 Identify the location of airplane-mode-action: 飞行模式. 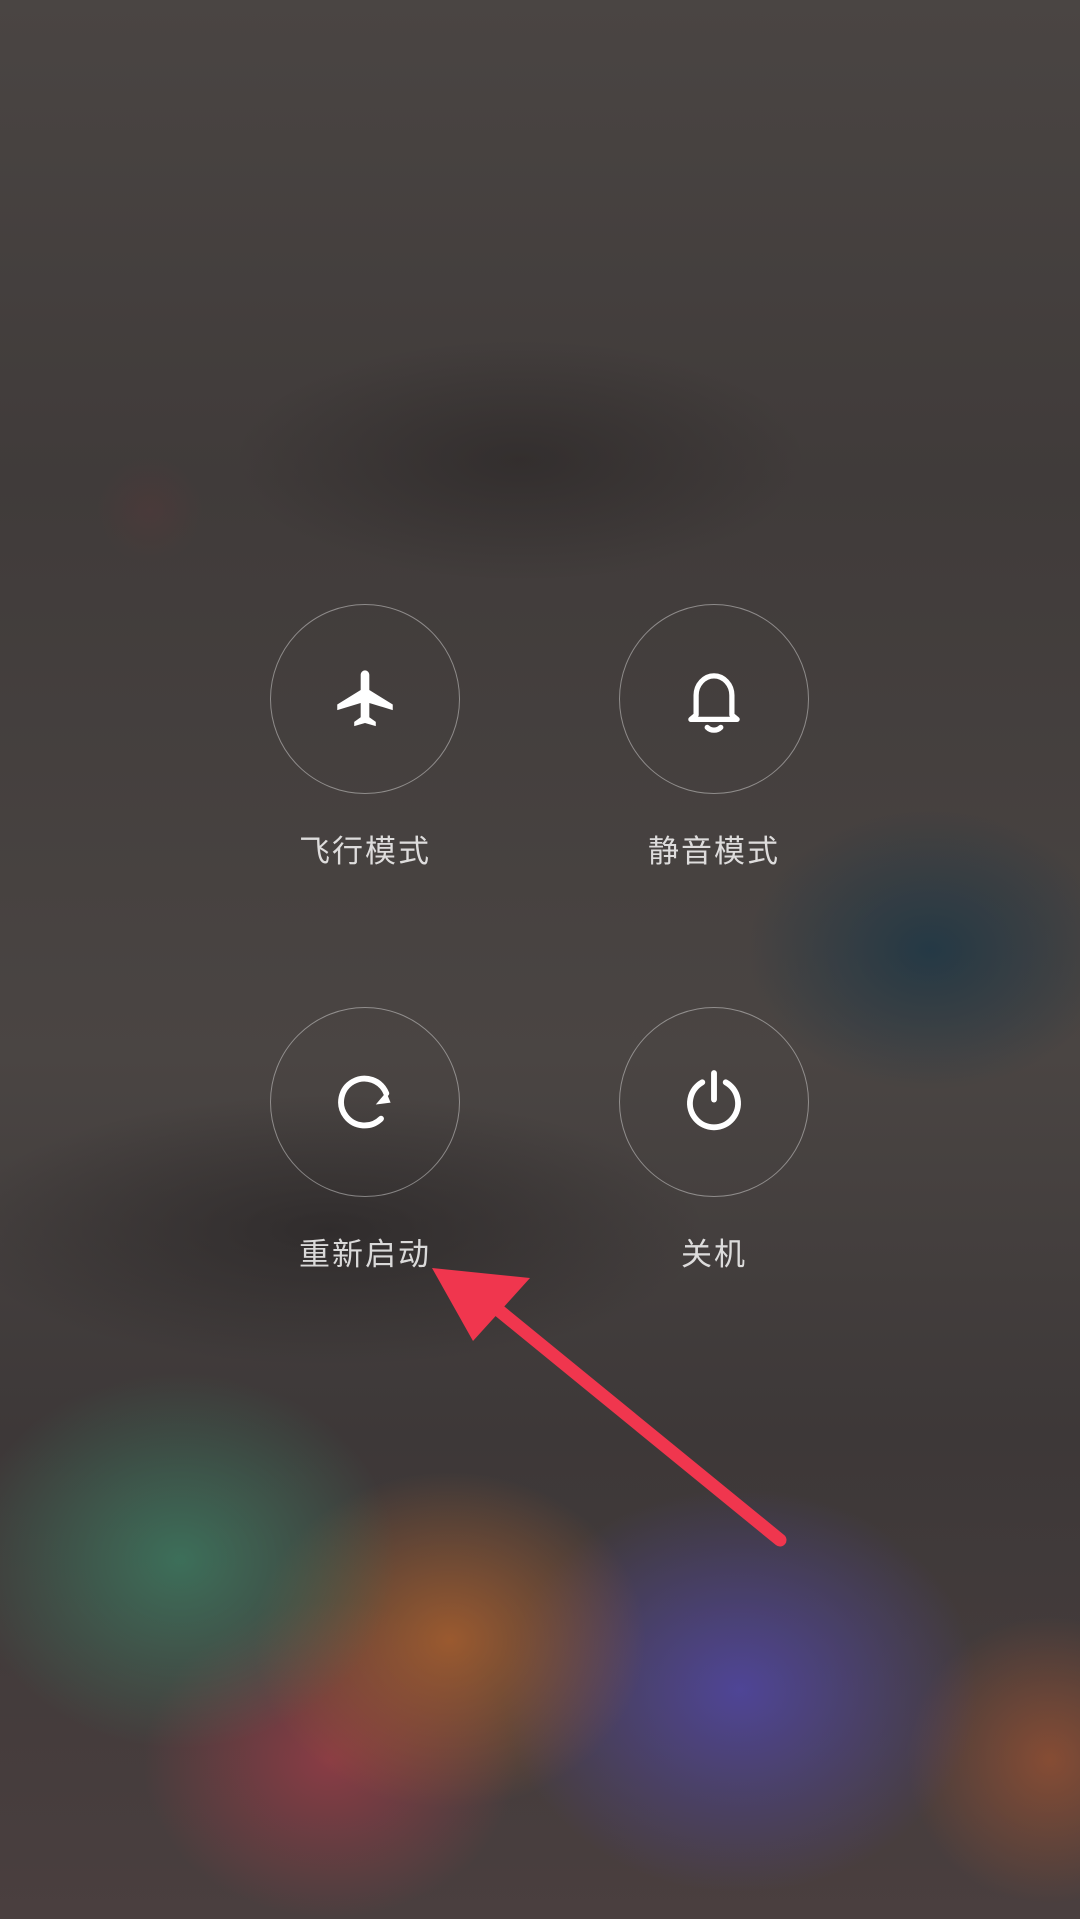
(365, 738).